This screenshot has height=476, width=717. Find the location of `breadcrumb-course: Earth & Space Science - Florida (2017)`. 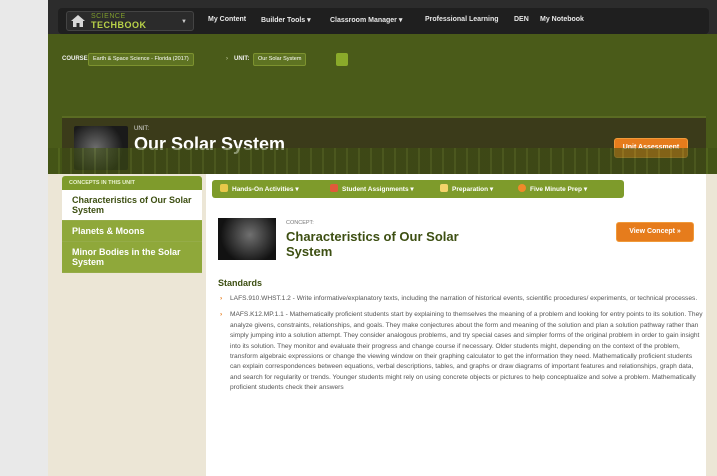

breadcrumb-course: Earth & Space Science - Florida (2017) is located at coordinates (141, 59).